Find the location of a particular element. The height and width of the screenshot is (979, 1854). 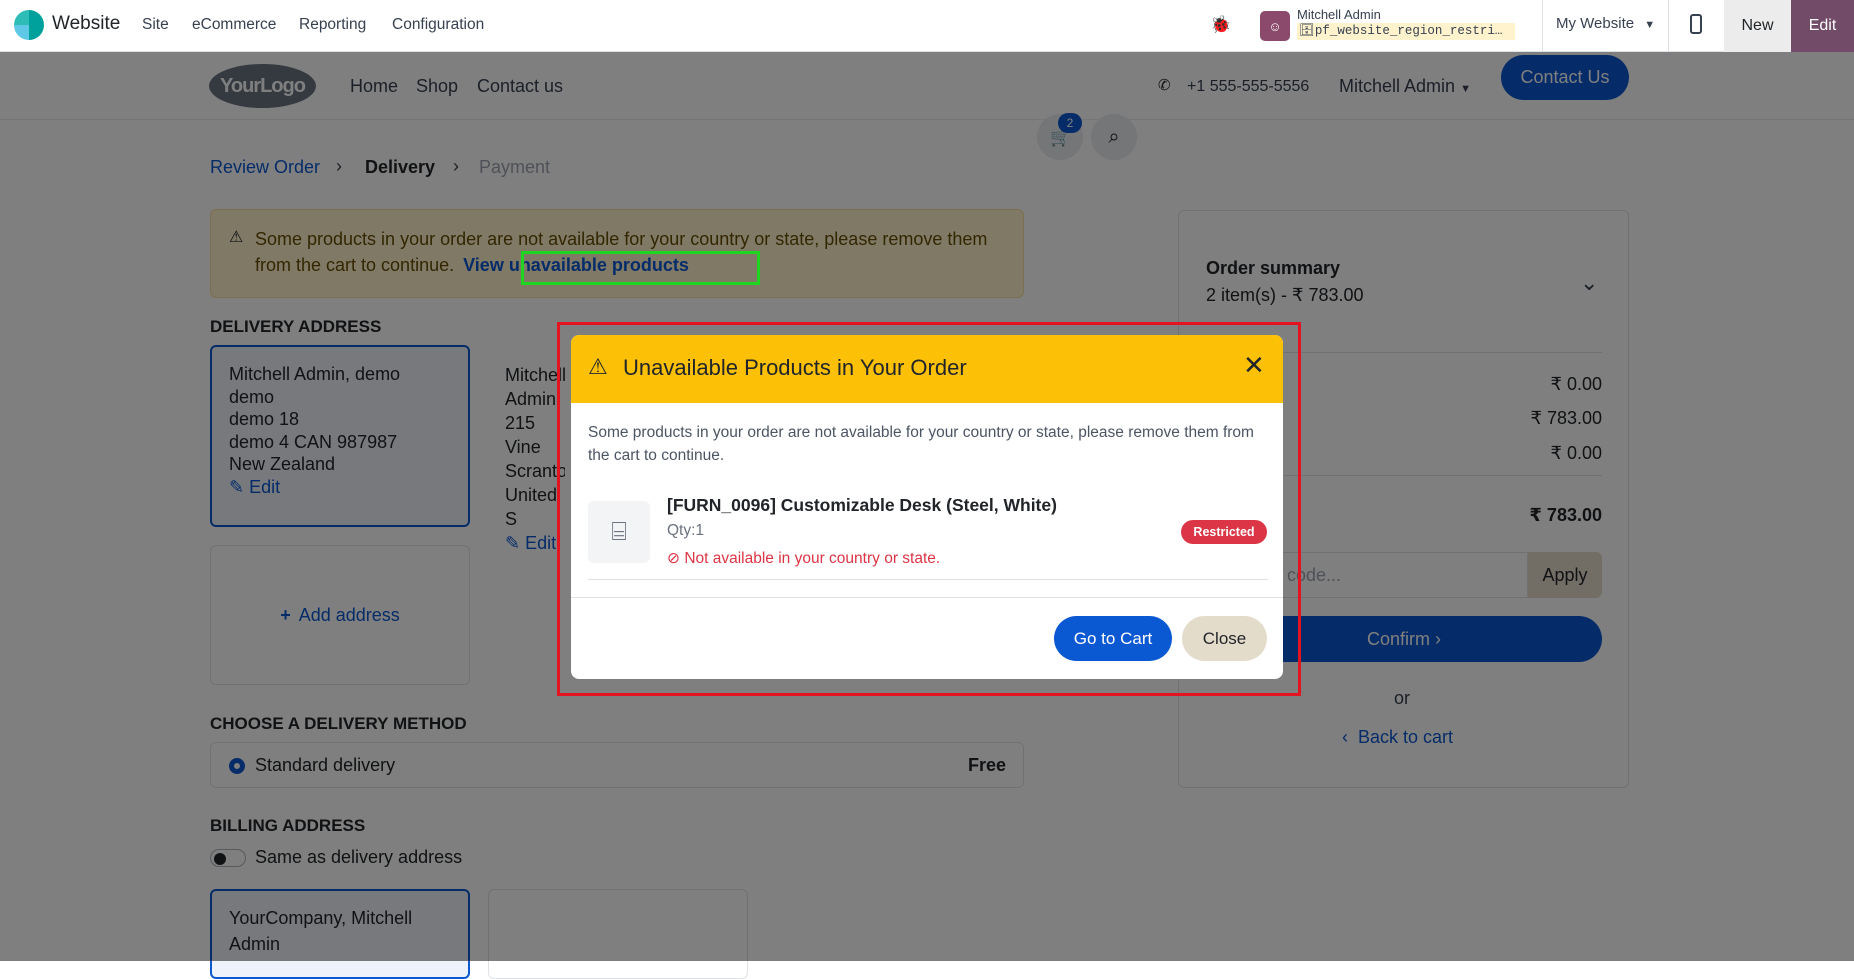

product-qty: Qty:1 is located at coordinates (686, 530).